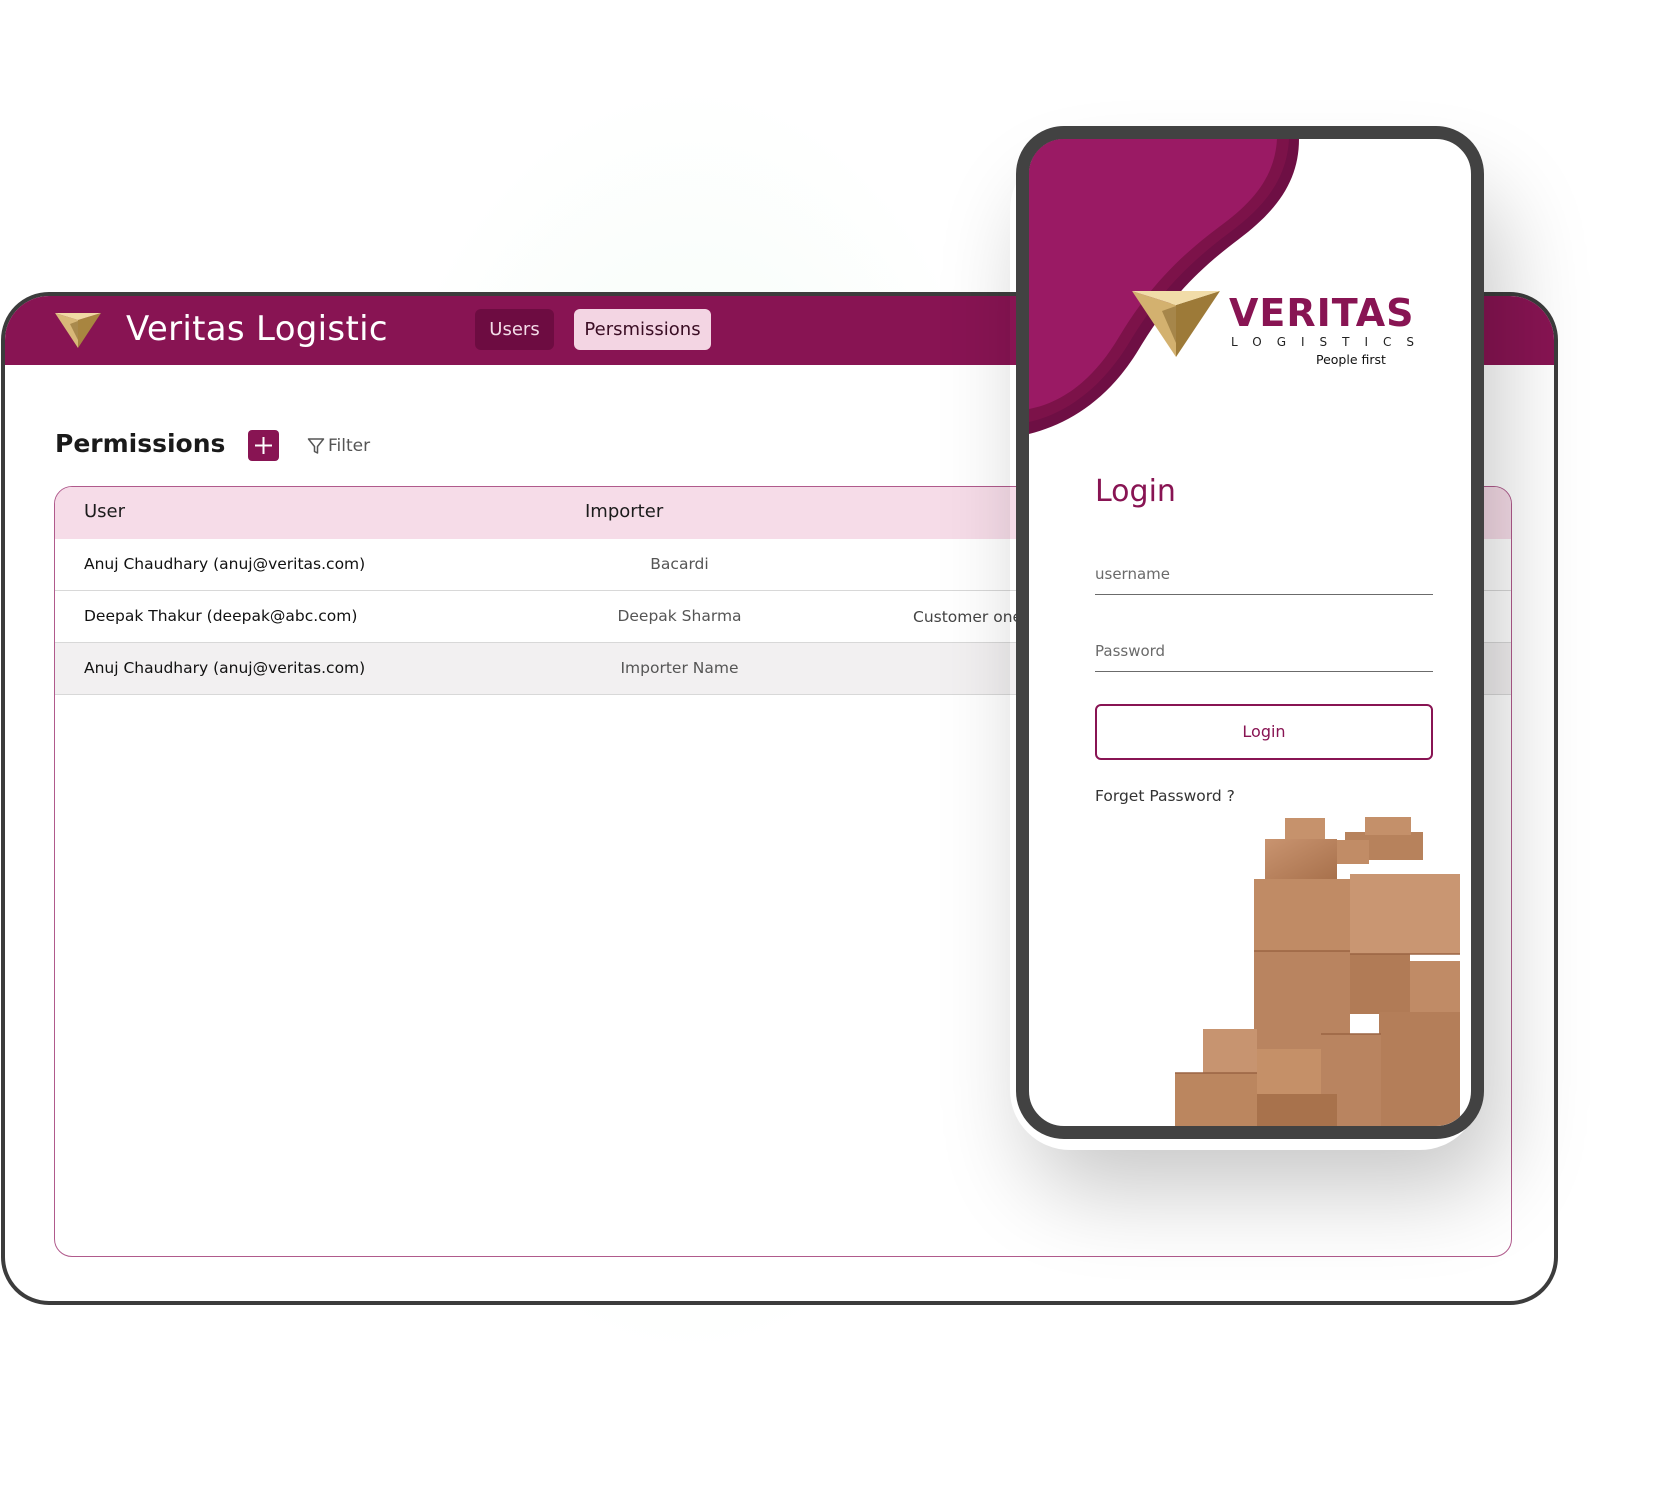 The image size is (1680, 1491). Describe the element at coordinates (679, 668) in the screenshot. I see `row-importer: Importer Name` at that location.